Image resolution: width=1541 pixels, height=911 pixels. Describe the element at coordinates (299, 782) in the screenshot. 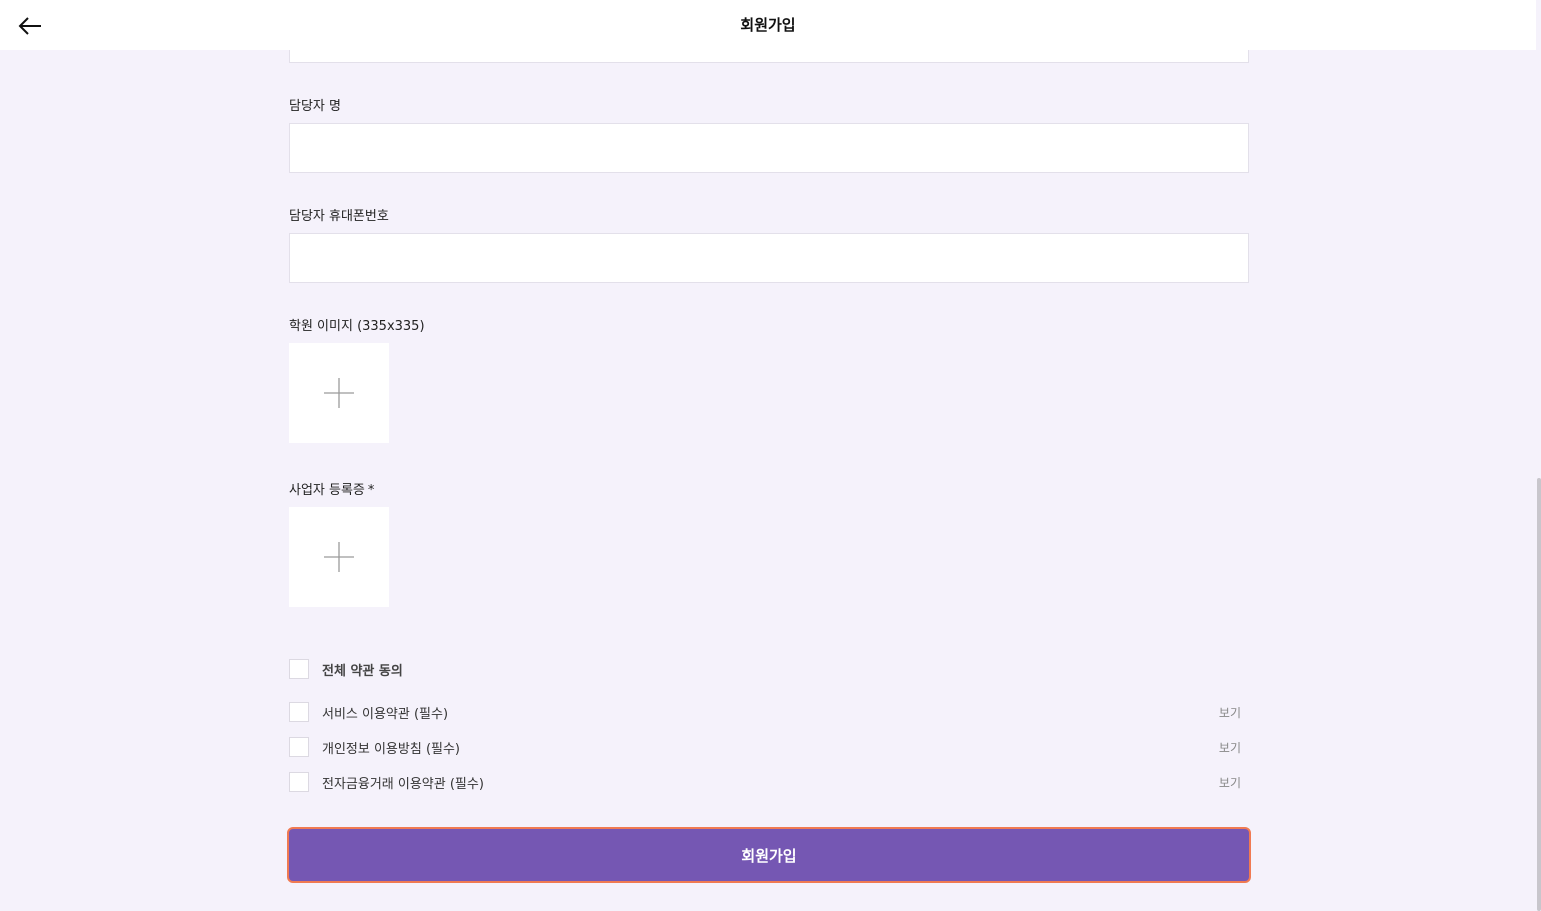

I see `agree-finance-checkbox` at that location.